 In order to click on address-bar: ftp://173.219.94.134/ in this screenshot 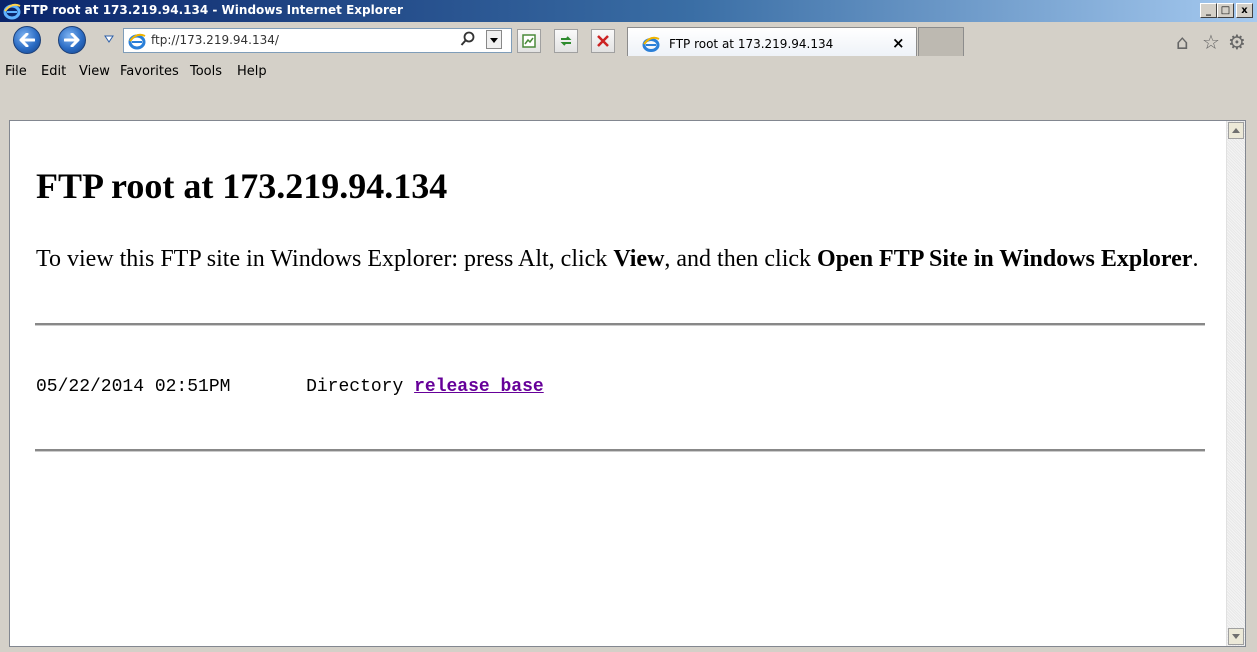, I will do `click(317, 40)`.